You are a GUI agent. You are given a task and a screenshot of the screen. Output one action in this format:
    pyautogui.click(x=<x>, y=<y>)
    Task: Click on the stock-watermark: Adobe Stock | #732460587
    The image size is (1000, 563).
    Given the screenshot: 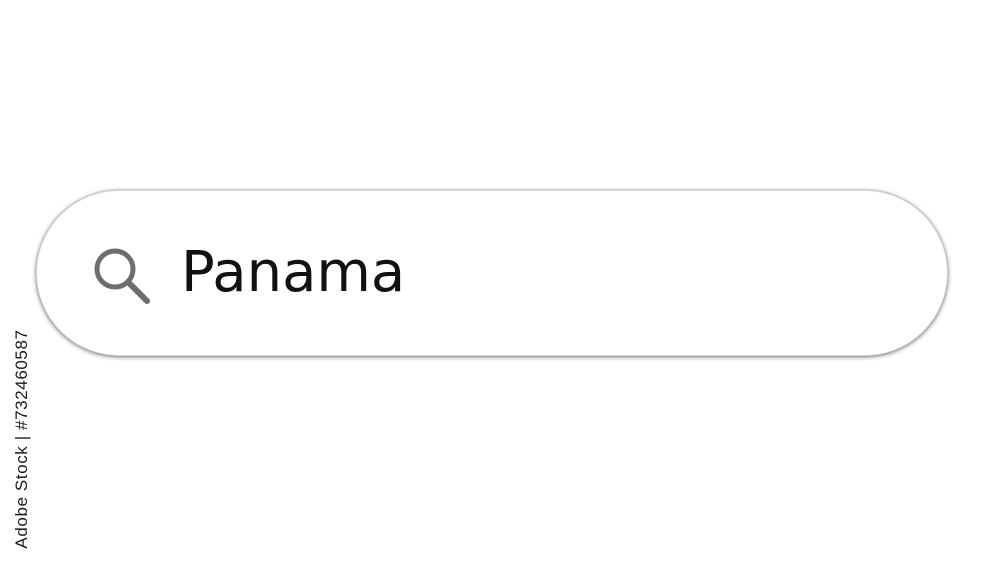 What is the action you would take?
    pyautogui.click(x=22, y=439)
    